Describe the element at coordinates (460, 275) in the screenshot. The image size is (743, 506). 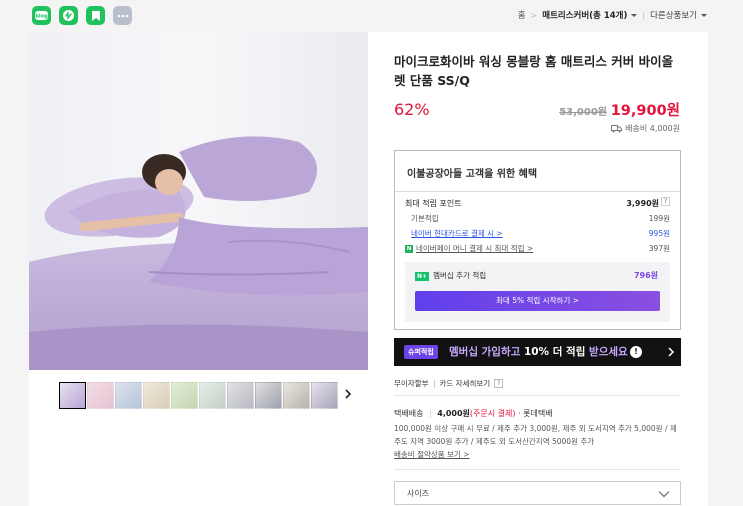
I see `membership-label: 멤버십 추가 적립` at that location.